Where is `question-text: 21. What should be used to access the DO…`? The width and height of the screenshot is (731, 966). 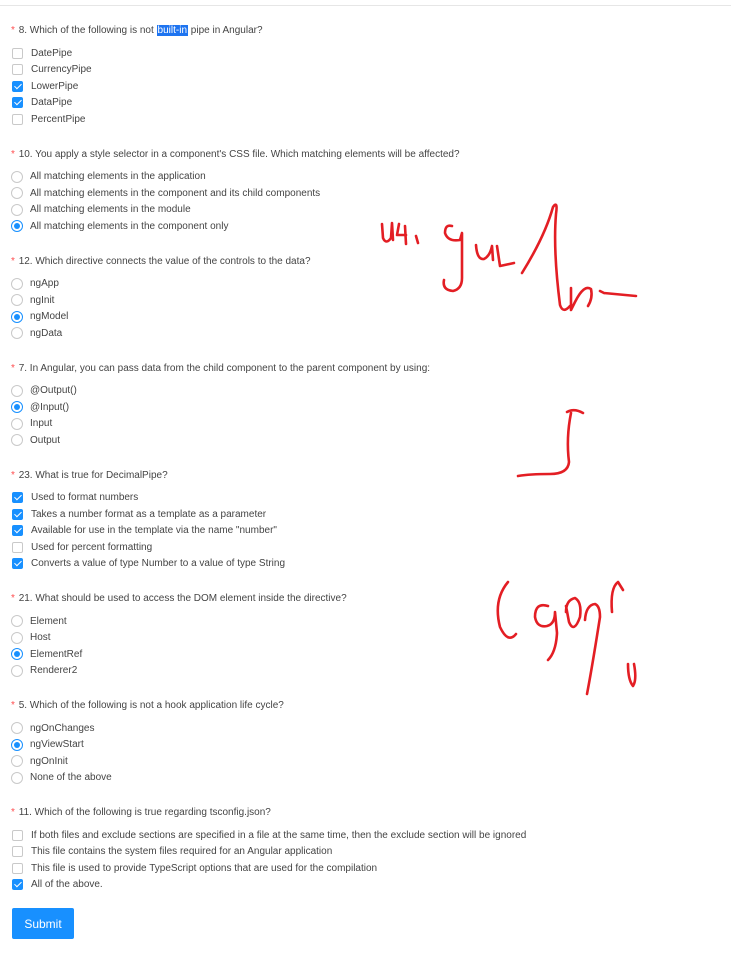 question-text: 21. What should be used to access the DO… is located at coordinates (182, 598).